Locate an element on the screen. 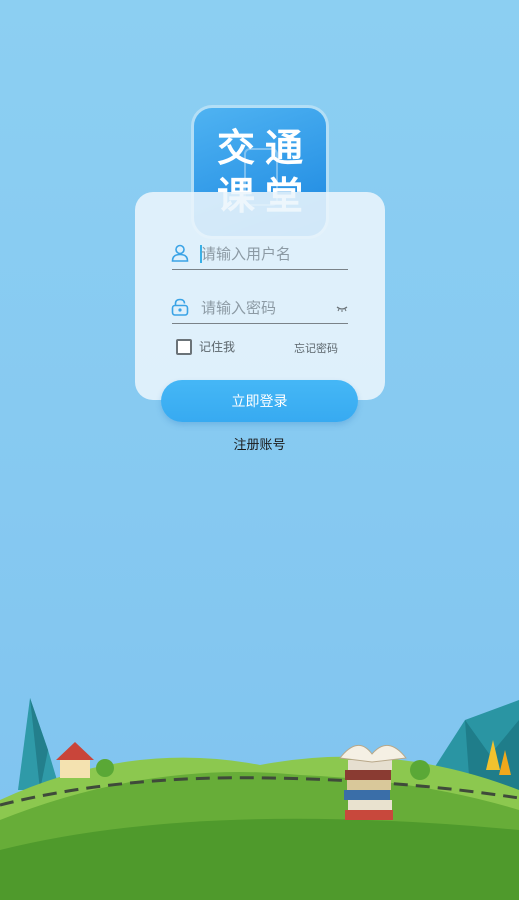  user-icon is located at coordinates (180, 253).